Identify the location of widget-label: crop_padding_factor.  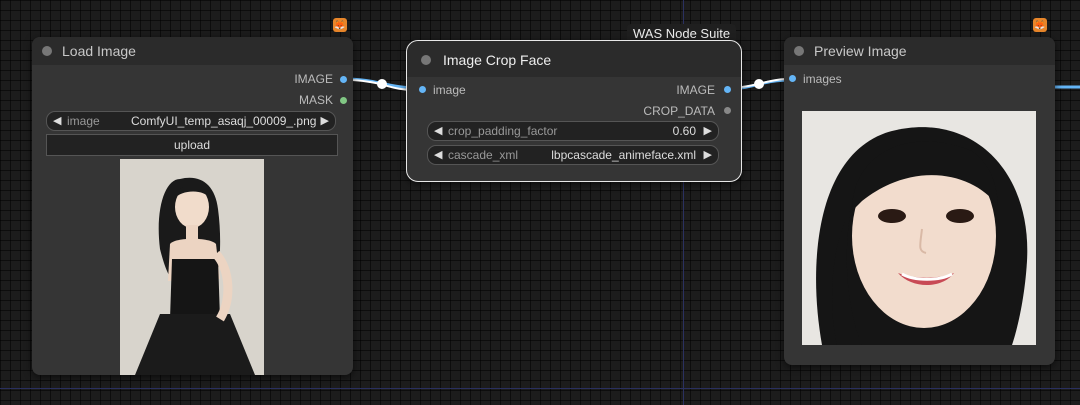
(503, 131).